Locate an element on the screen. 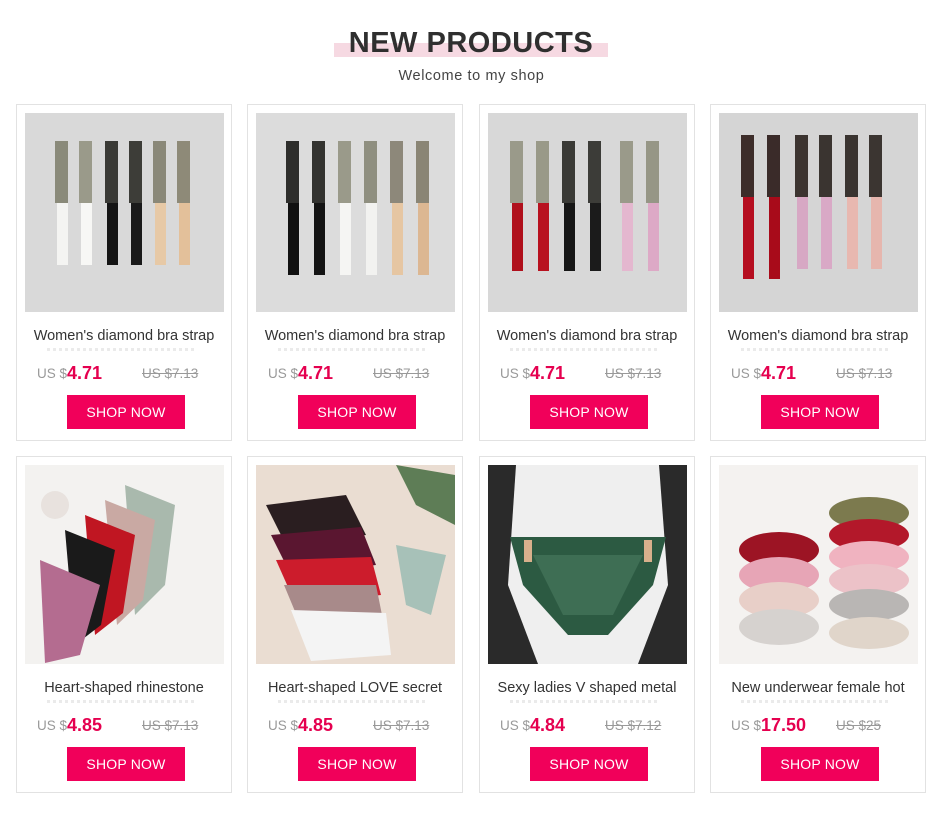 This screenshot has width=943, height=815. product-name: New underwear female hot is located at coordinates (818, 689).